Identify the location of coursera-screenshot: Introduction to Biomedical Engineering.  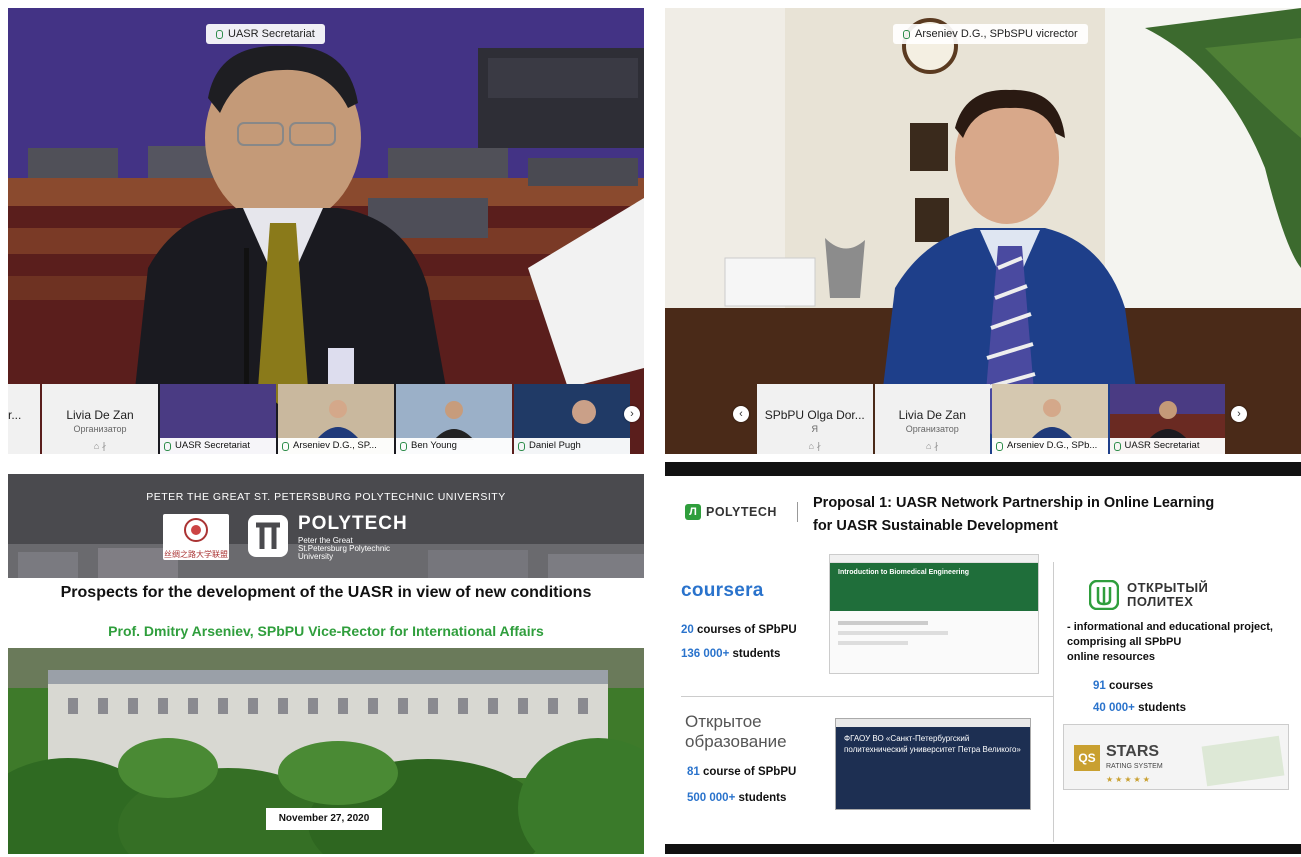
(934, 614).